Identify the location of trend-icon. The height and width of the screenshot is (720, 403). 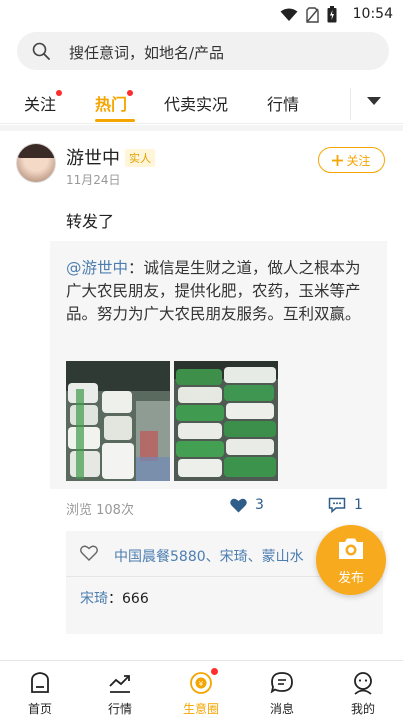
(119, 684).